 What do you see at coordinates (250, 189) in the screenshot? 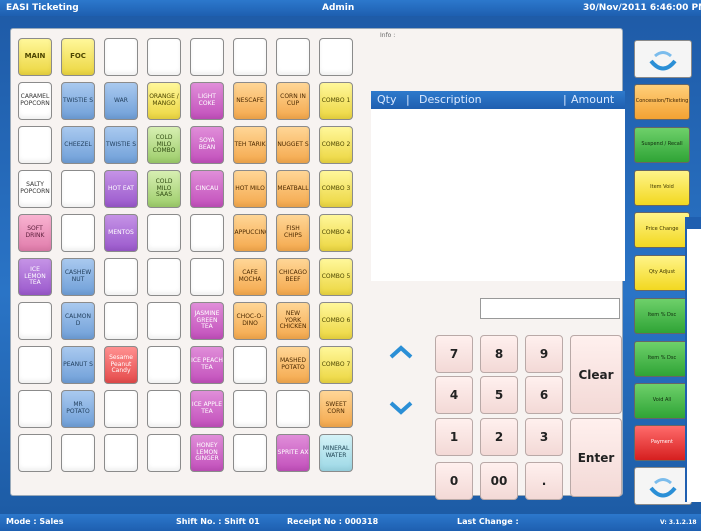
I see `product-button: HOT MILO` at bounding box center [250, 189].